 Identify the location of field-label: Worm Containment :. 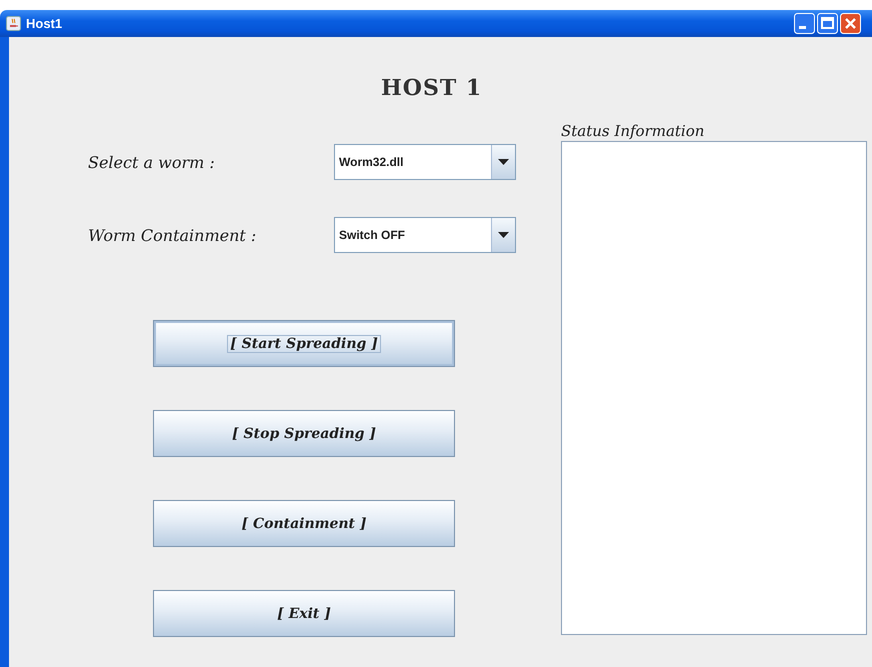
(173, 235).